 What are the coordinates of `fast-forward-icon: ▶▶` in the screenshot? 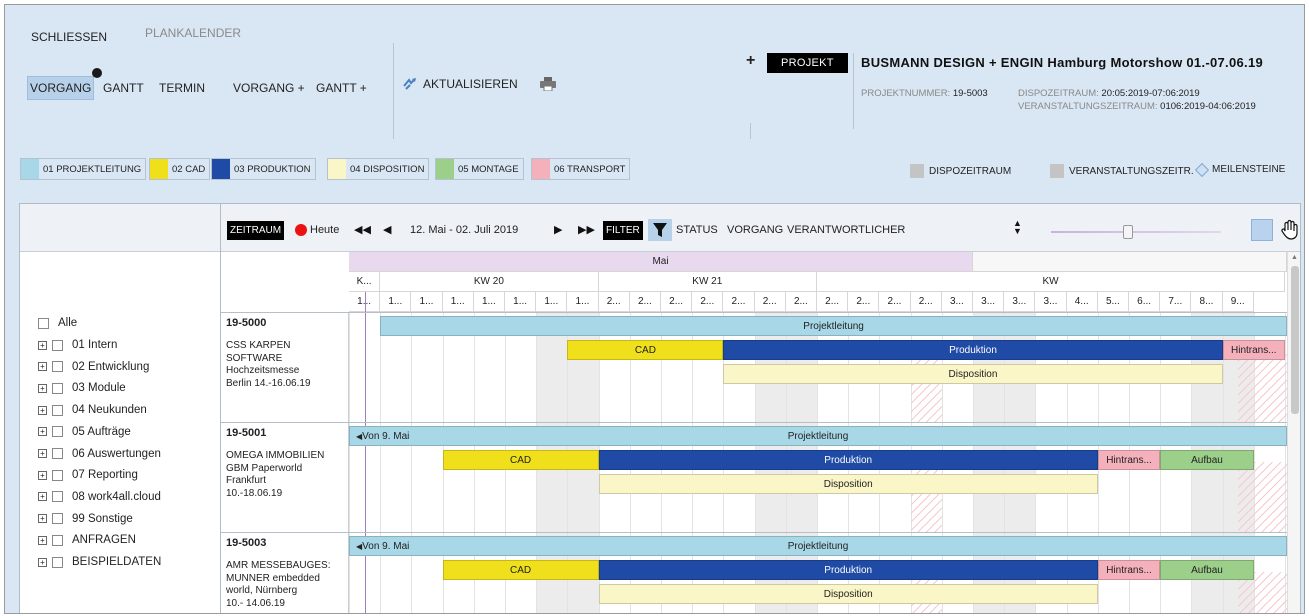 It's located at (586, 229).